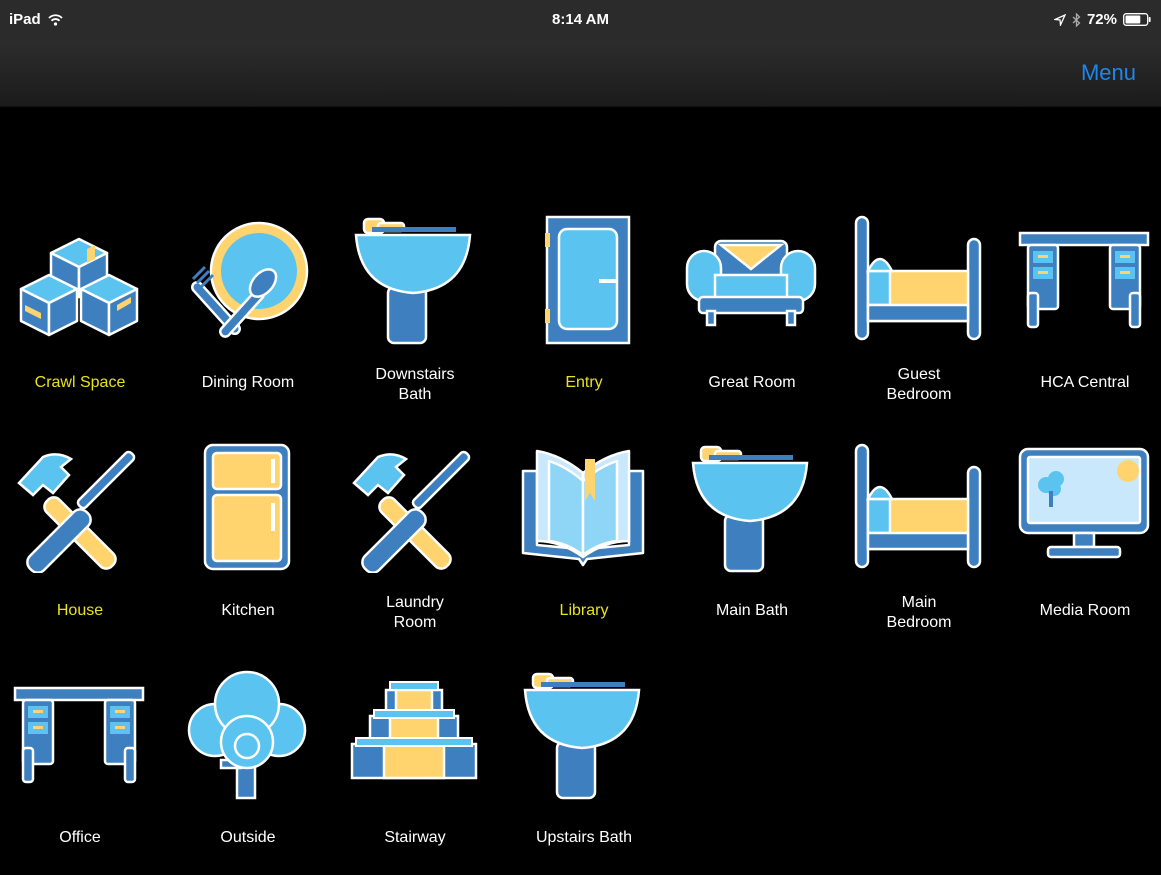 Image resolution: width=1161 pixels, height=875 pixels. Describe the element at coordinates (247, 734) in the screenshot. I see `tree-icon` at that location.